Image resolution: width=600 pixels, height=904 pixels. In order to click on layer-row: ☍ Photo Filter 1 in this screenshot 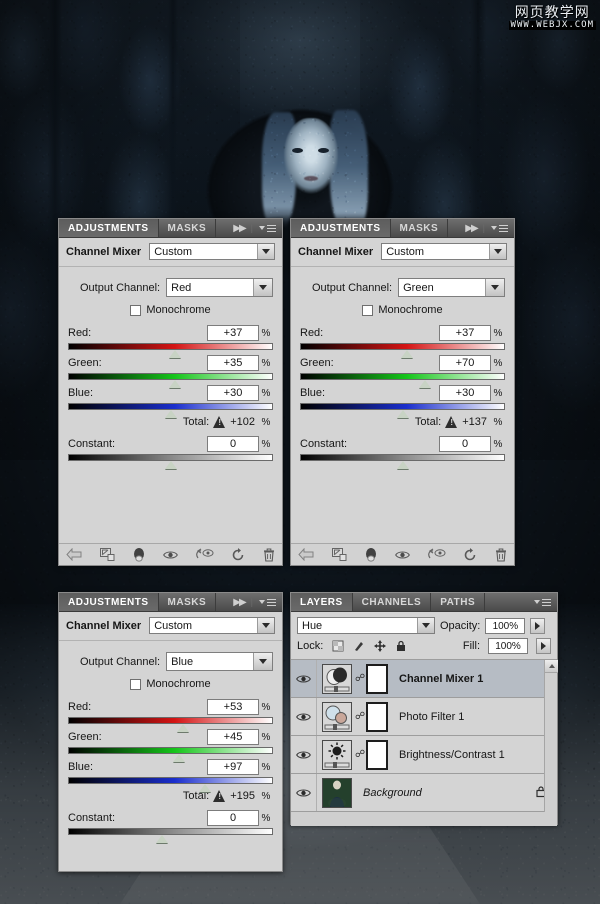, I will do `click(424, 717)`.